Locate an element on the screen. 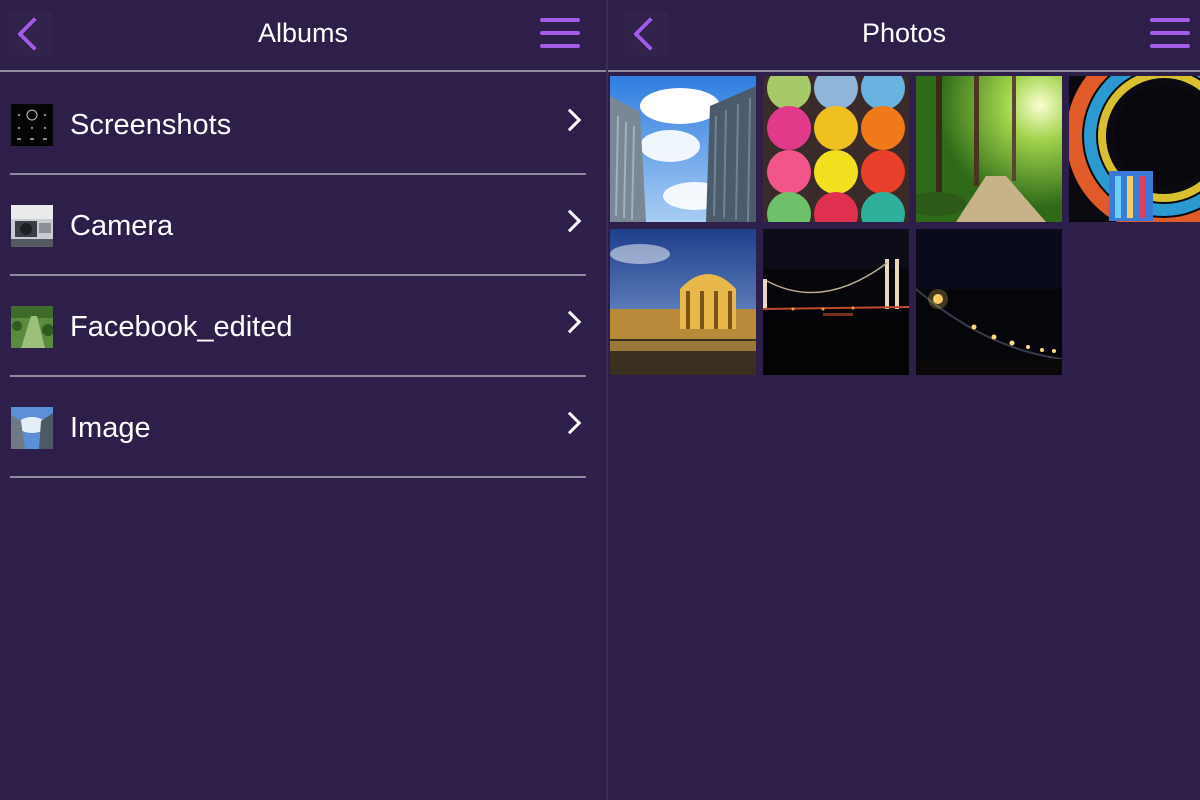 The width and height of the screenshot is (1200, 800). albums-title: Albums is located at coordinates (303, 33).